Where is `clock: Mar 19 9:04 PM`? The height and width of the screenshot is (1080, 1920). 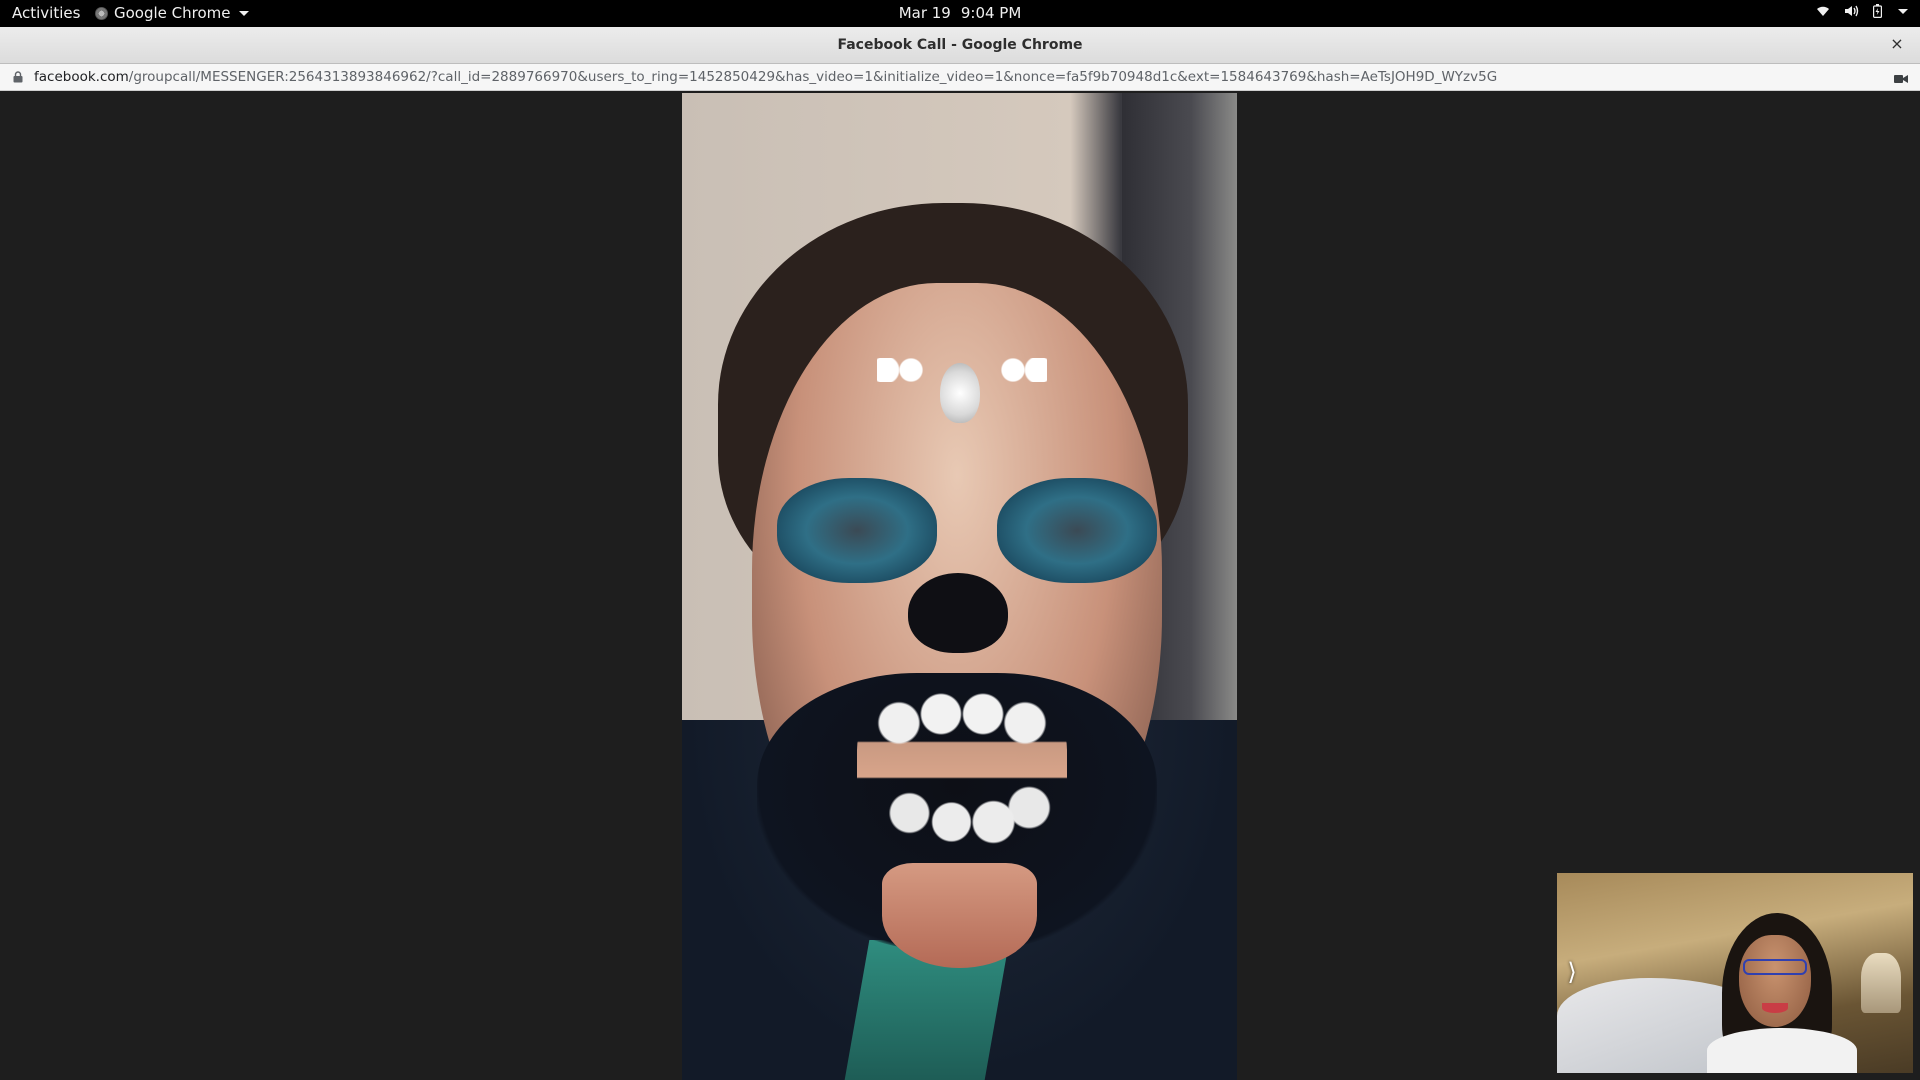 clock: Mar 19 9:04 PM is located at coordinates (960, 13).